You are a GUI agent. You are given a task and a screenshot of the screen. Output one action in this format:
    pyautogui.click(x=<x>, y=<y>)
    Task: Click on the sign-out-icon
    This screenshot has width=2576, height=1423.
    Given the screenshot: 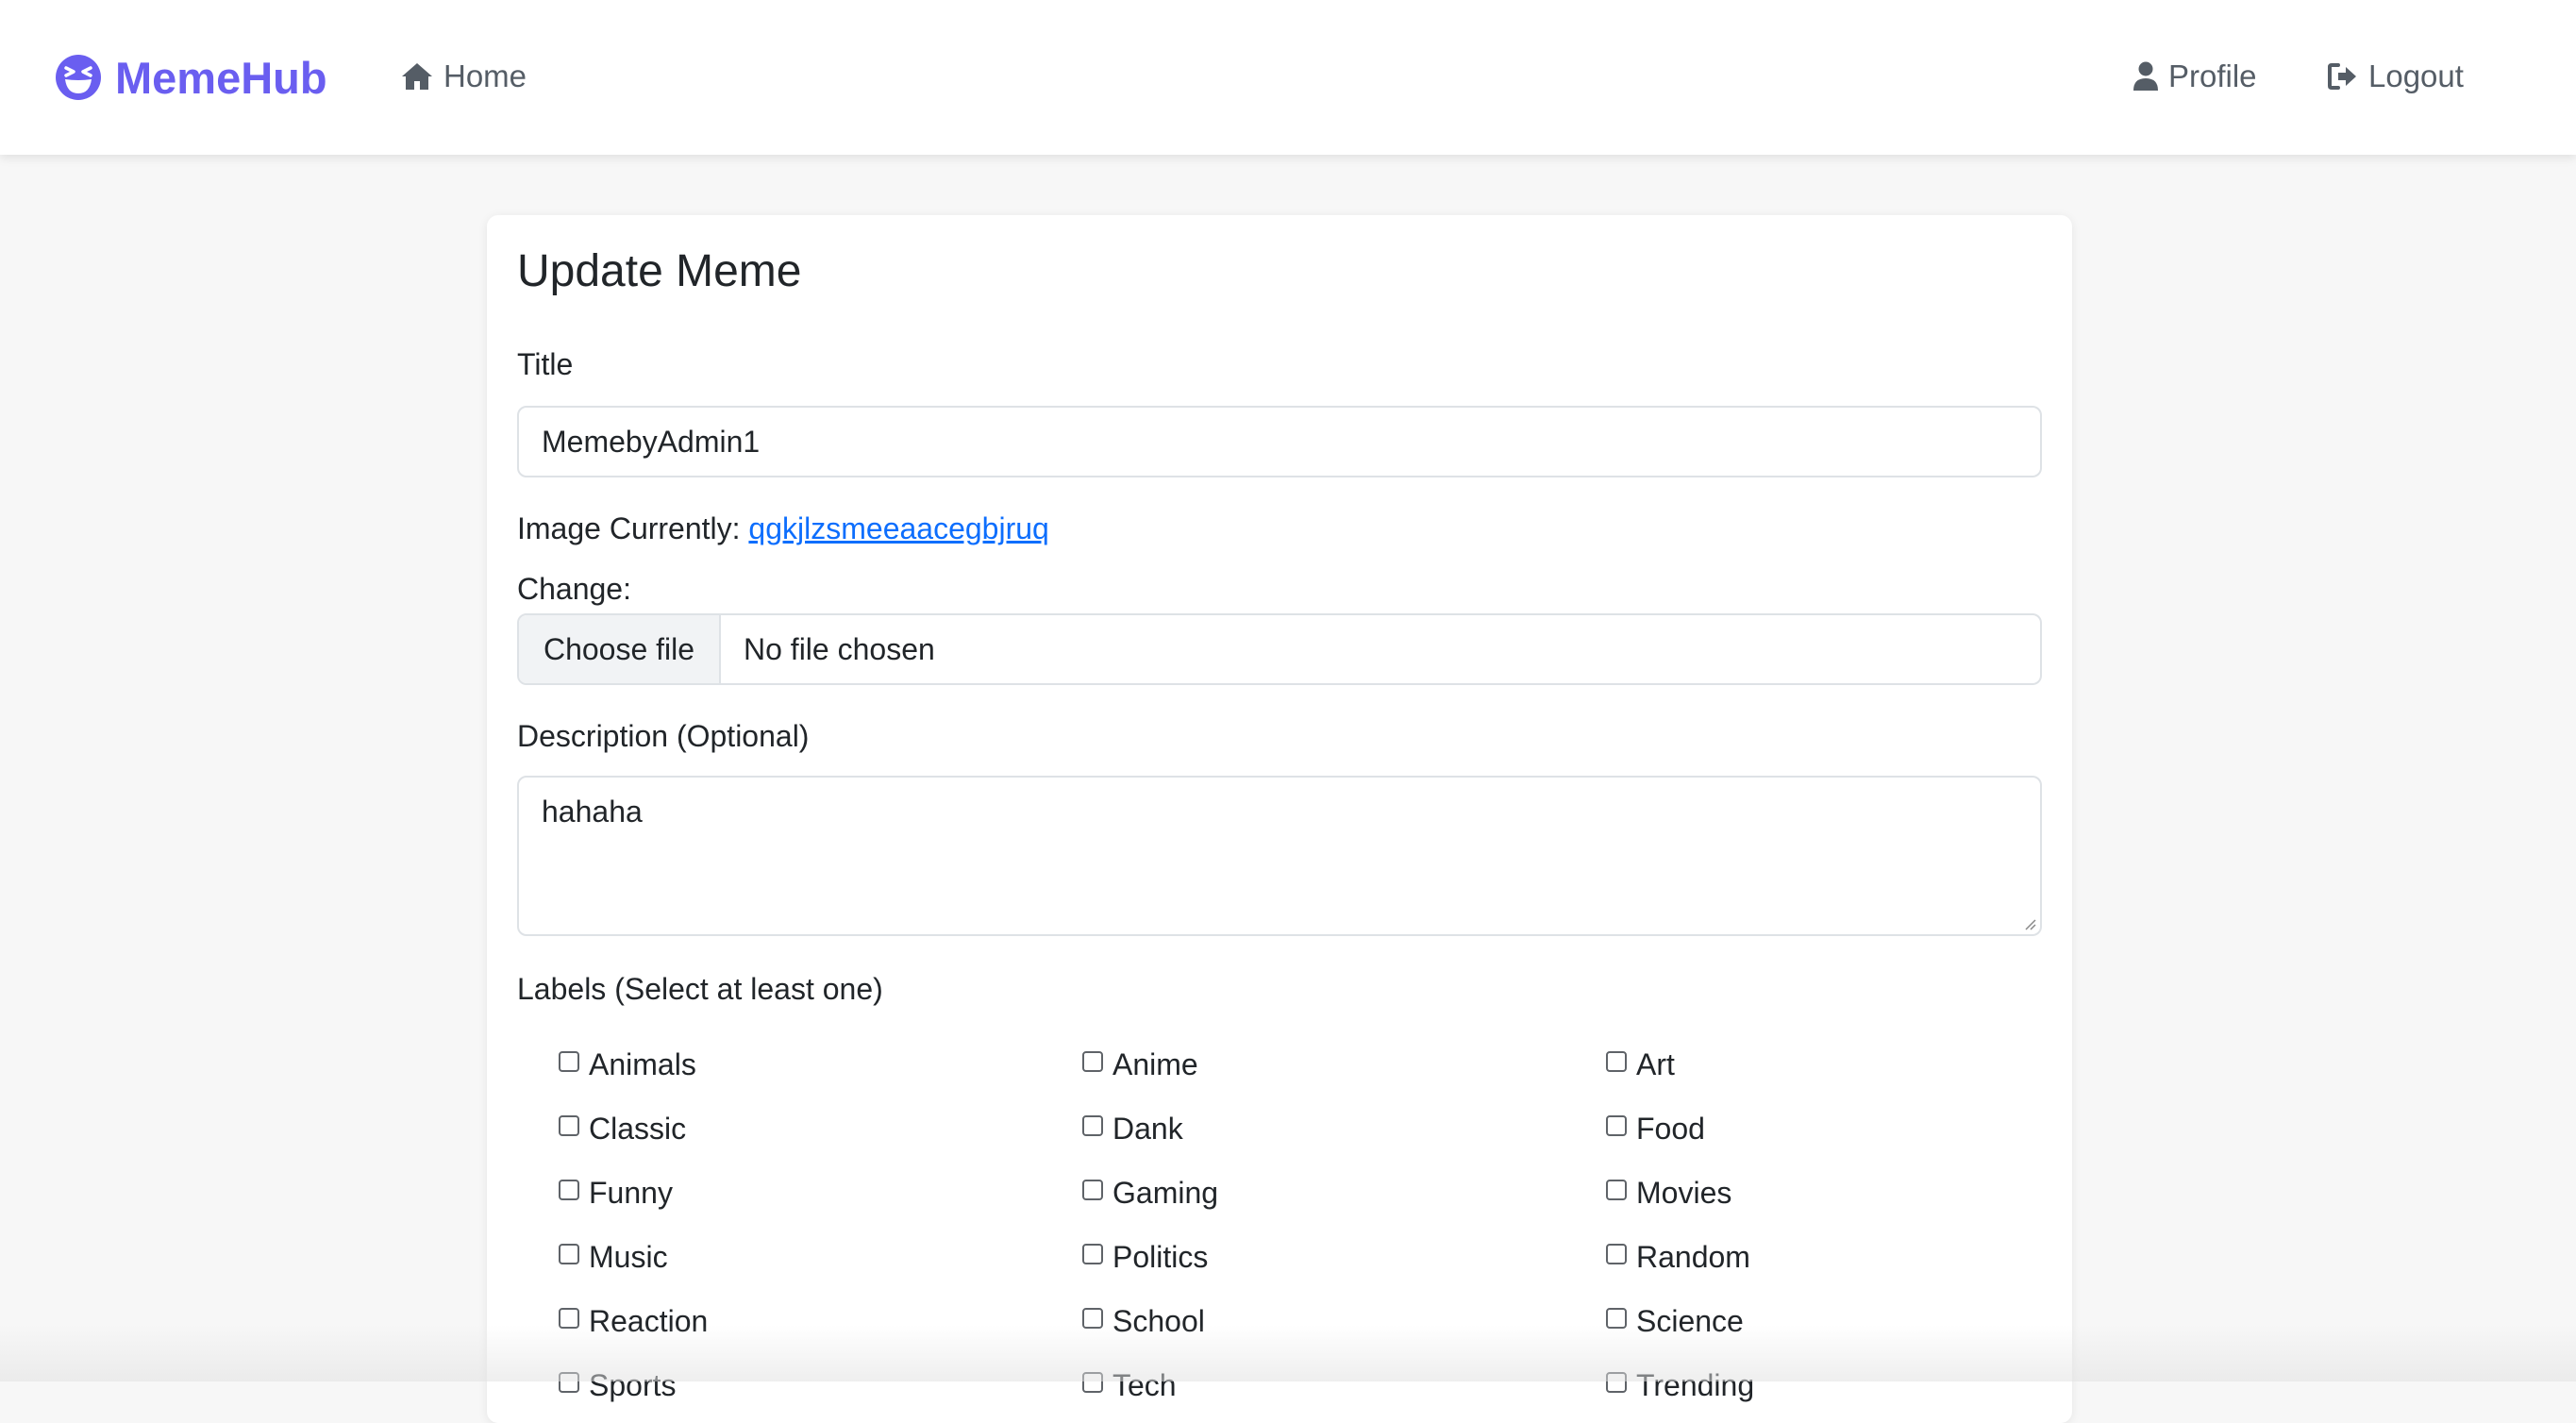 What is the action you would take?
    pyautogui.click(x=2342, y=76)
    